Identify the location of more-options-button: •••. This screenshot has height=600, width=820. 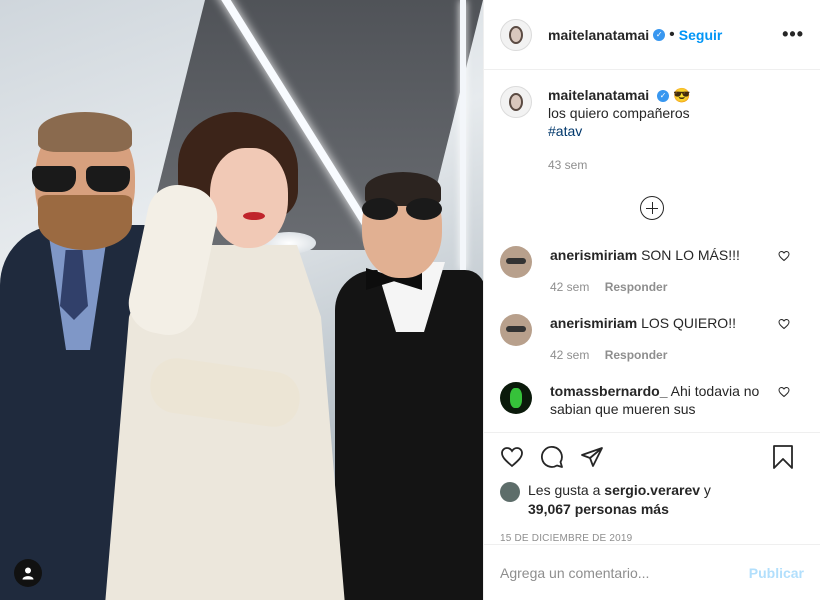
(793, 34).